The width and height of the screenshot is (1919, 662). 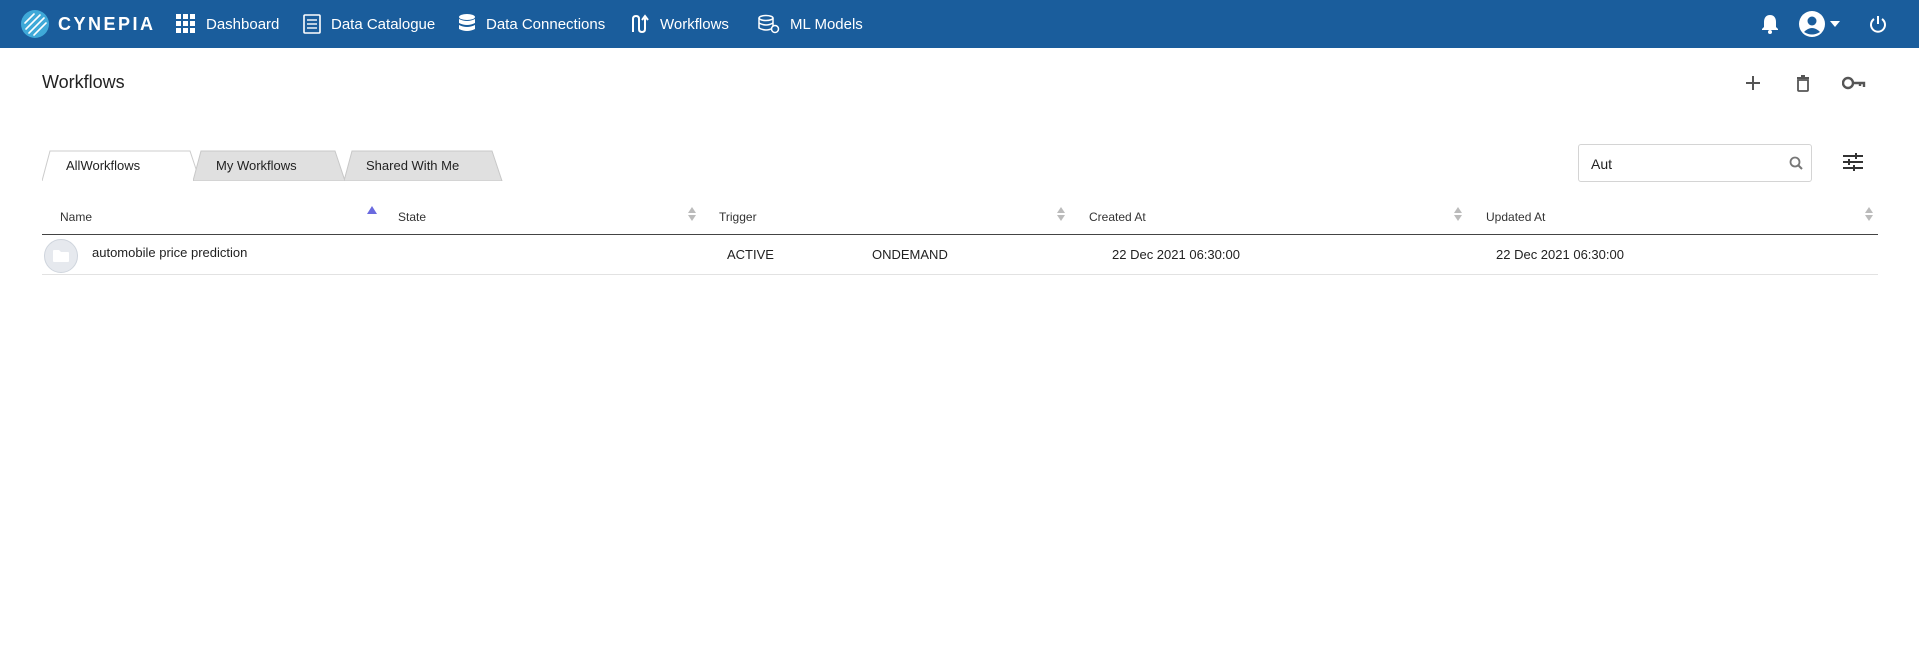 I want to click on column-header-trigger: Trigger, so click(x=738, y=217).